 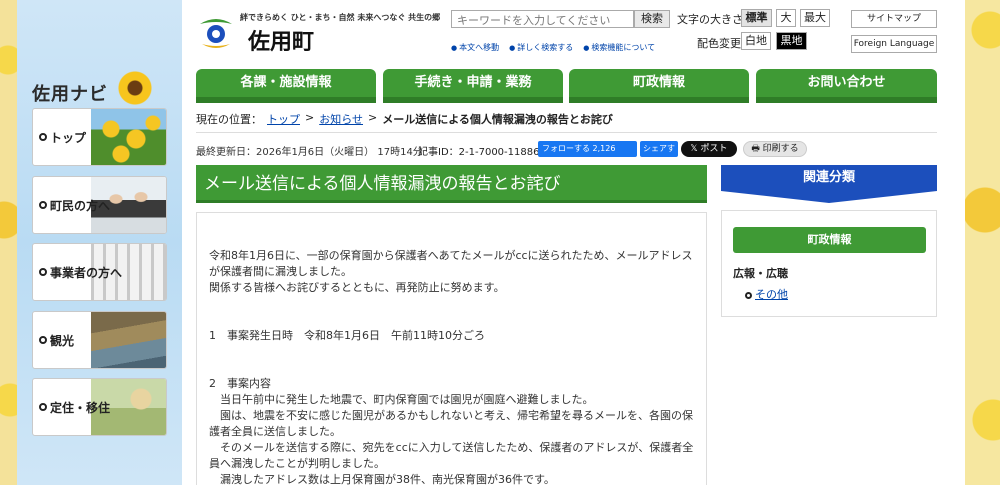 I want to click on tab-contact: お問い合わせ, so click(x=846, y=86).